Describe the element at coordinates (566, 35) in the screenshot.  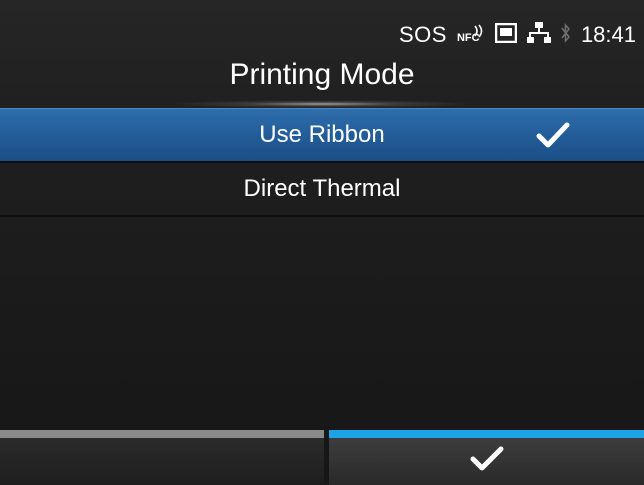
I see `bluetooth-icon` at that location.